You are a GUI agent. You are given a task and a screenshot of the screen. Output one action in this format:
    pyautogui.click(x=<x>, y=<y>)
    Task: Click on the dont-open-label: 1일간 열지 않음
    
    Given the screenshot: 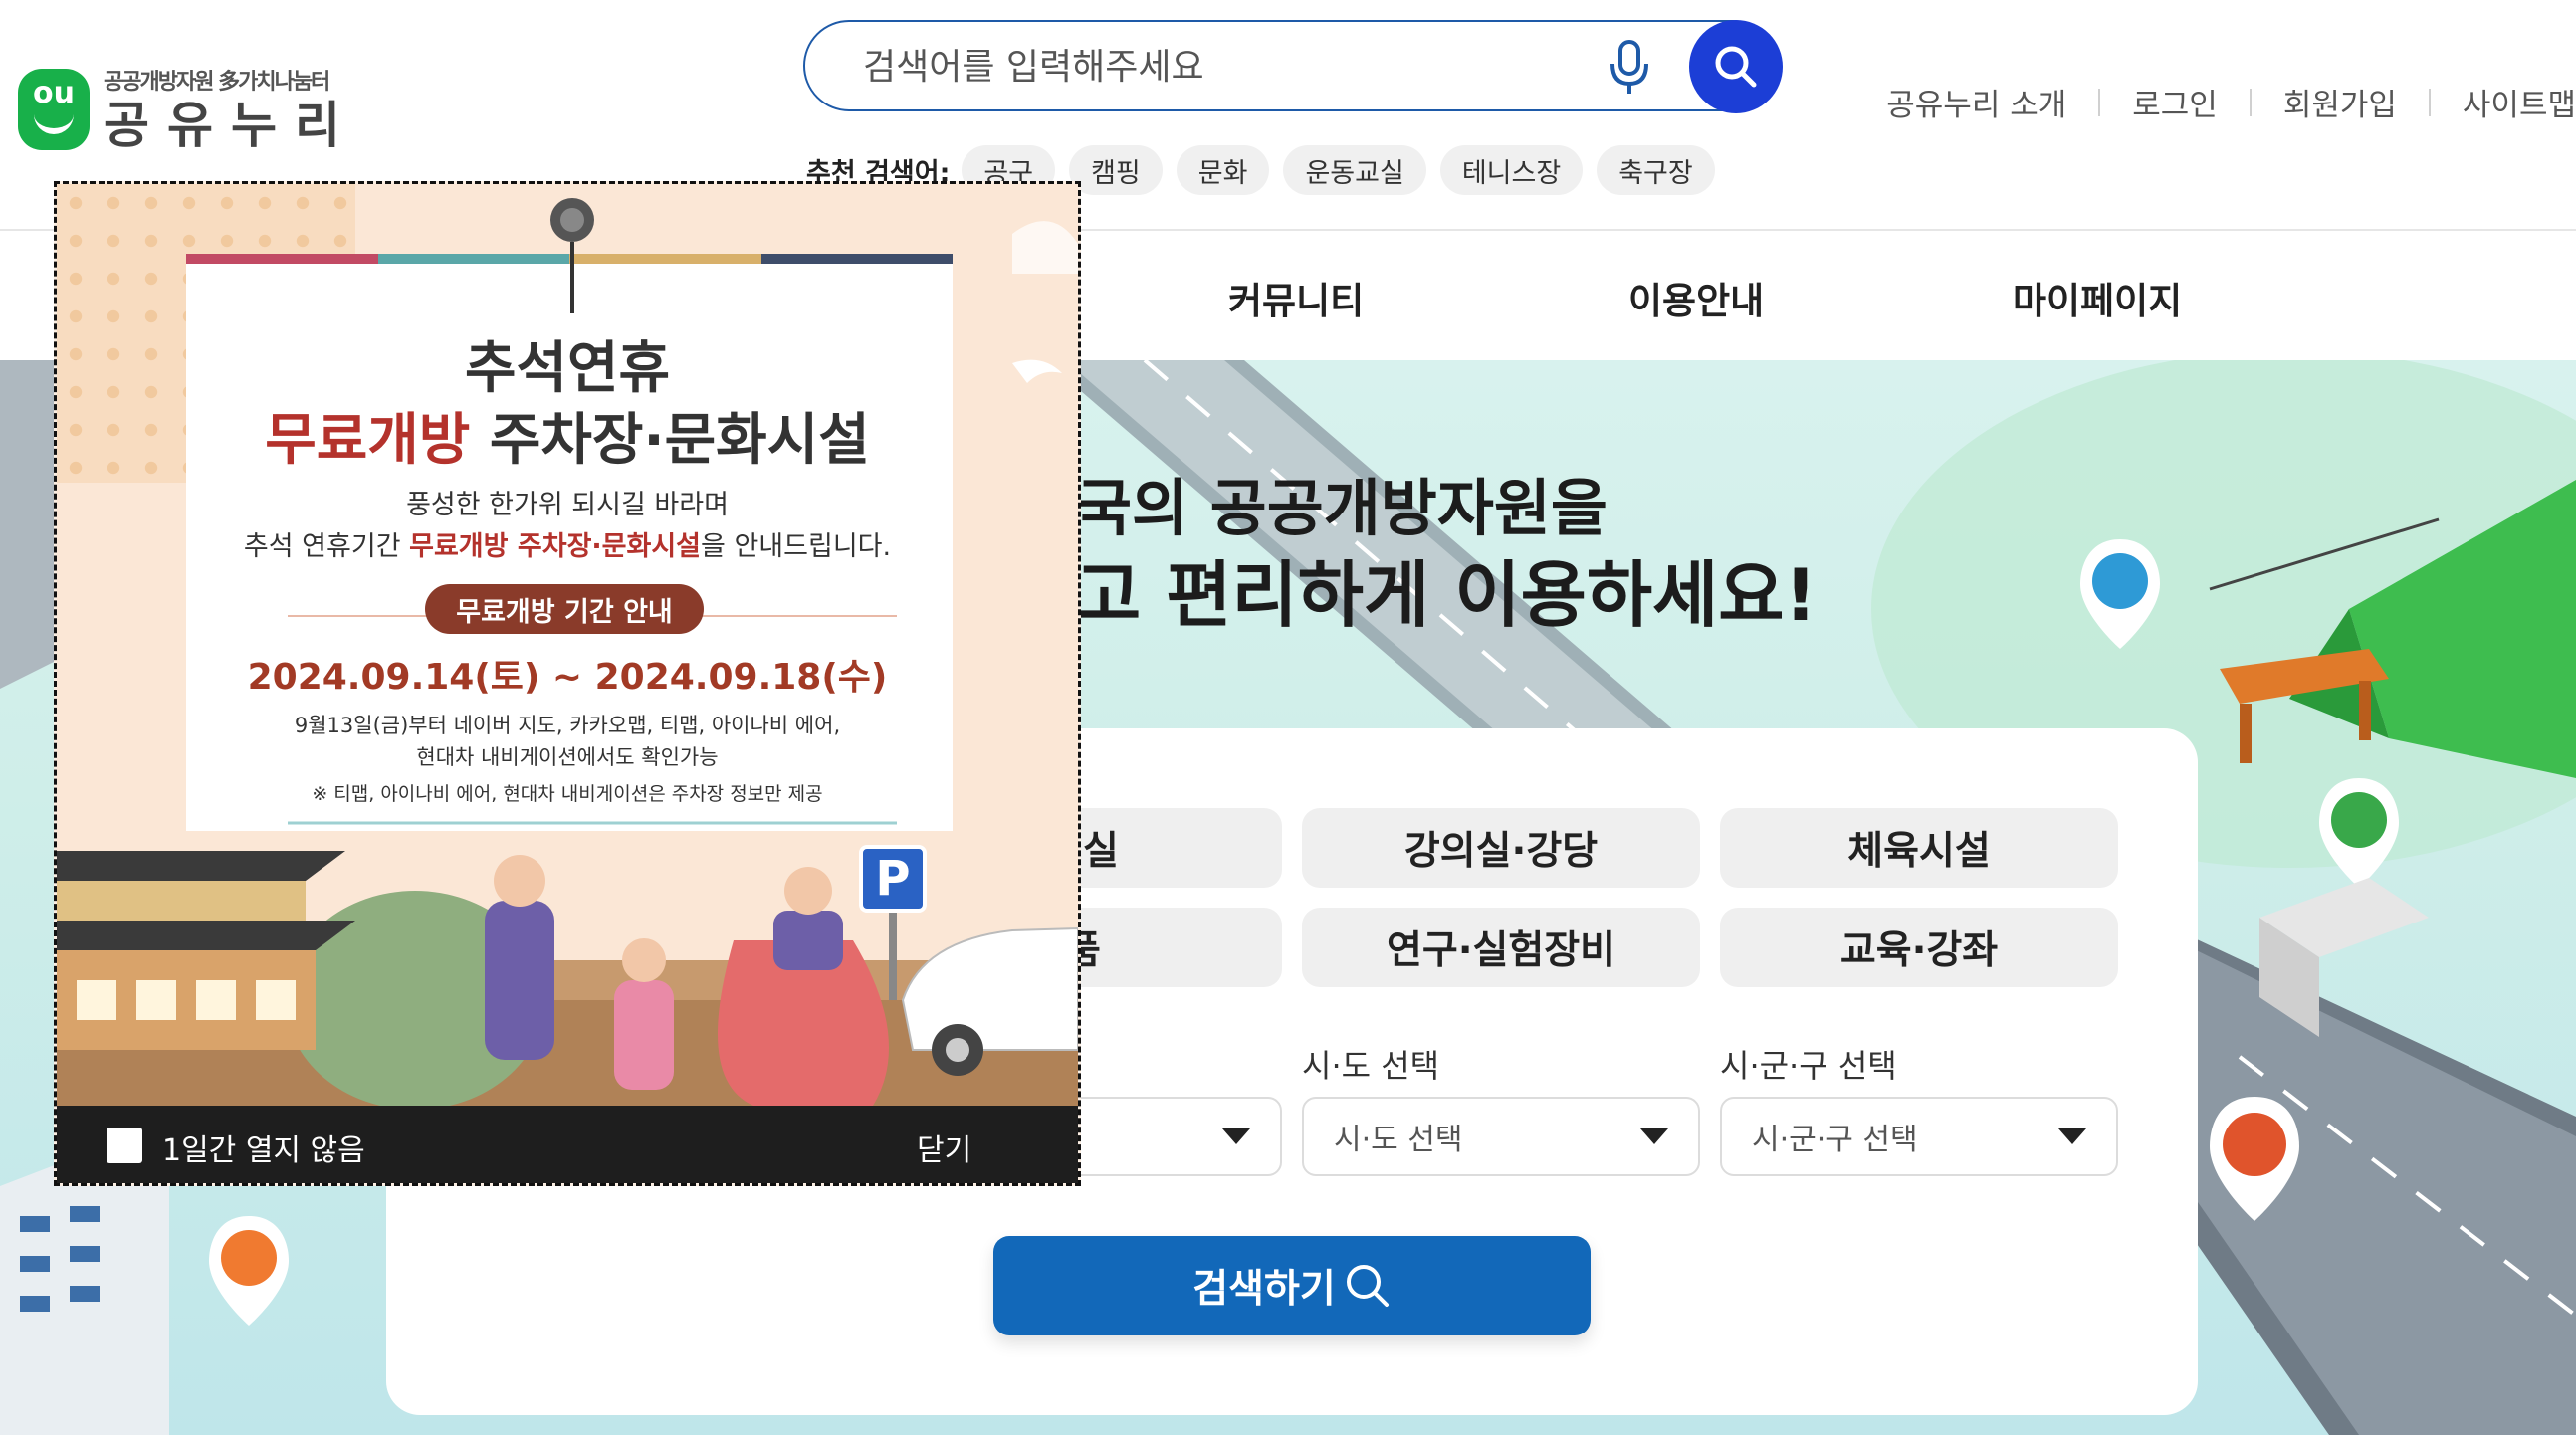 What is the action you would take?
    pyautogui.click(x=263, y=1147)
    